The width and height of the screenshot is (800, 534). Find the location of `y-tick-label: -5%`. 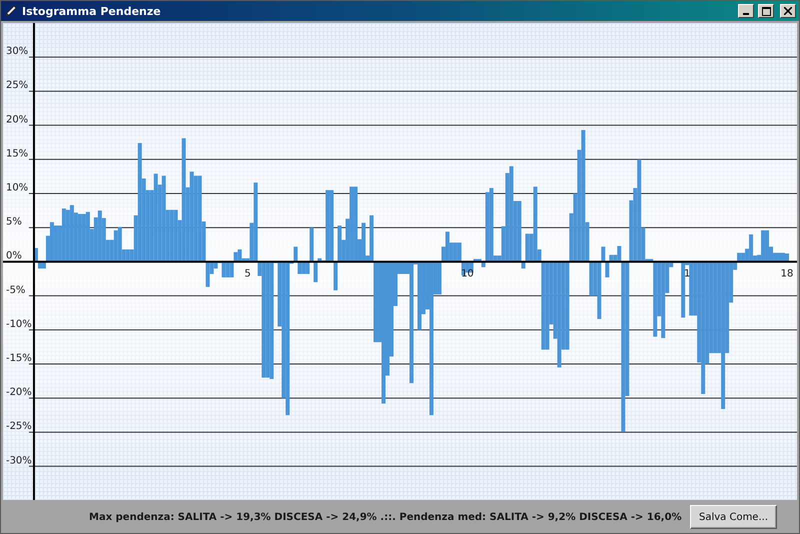

y-tick-label: -5% is located at coordinates (16, 290).